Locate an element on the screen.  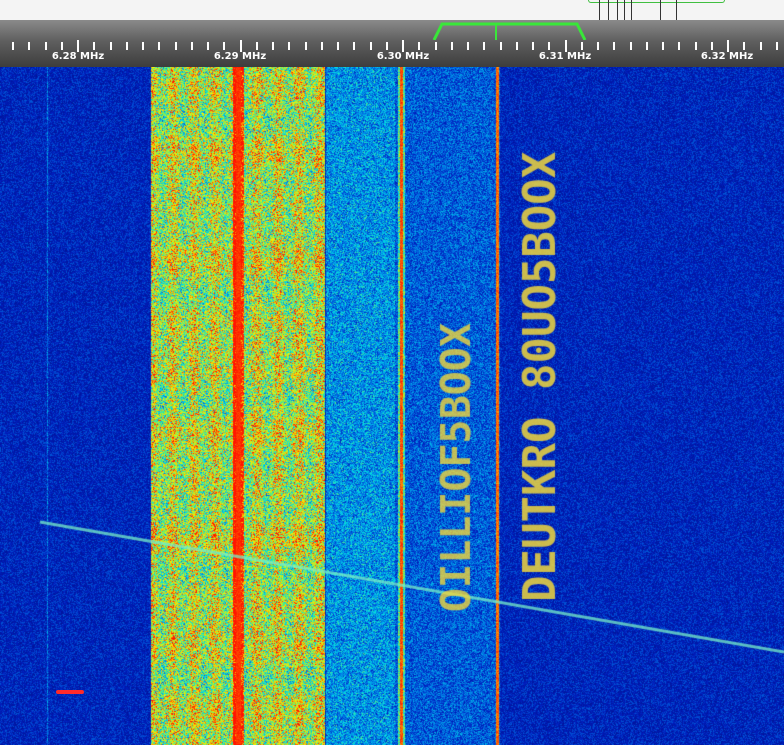
freq-label-629: 6.29 MHz is located at coordinates (240, 56).